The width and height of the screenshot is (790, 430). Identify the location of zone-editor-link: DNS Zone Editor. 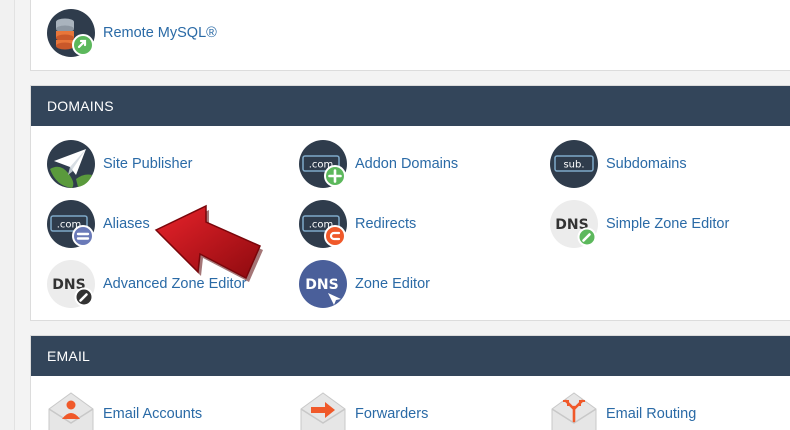
(364, 284).